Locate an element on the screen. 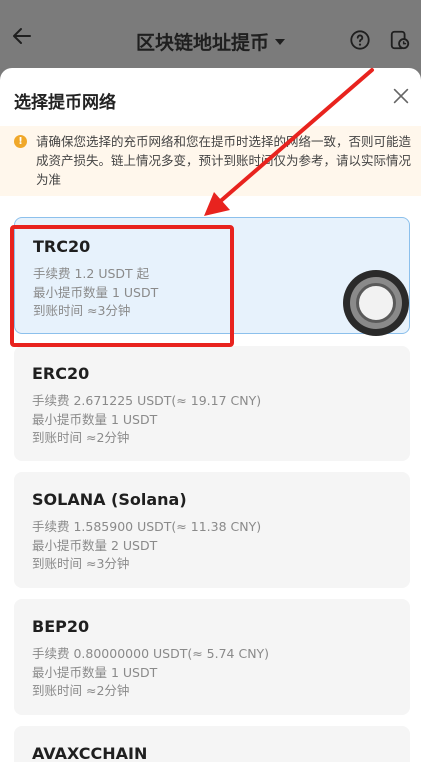 This screenshot has height=762, width=421. help-icon is located at coordinates (360, 40).